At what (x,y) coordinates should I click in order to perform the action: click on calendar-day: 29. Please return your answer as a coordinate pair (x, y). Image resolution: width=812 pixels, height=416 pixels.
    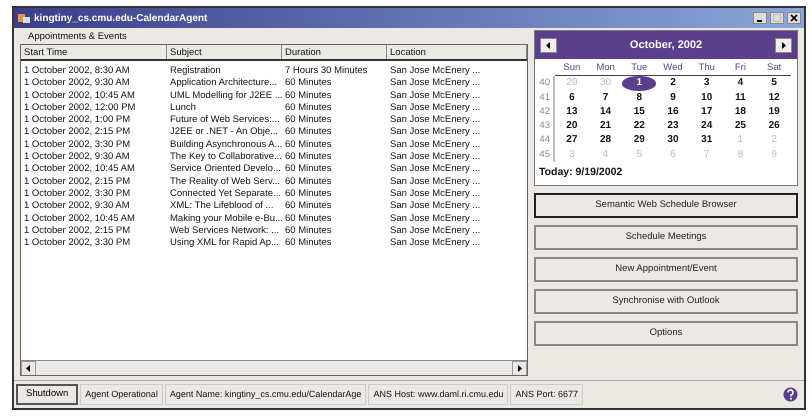
    Looking at the image, I should click on (639, 140).